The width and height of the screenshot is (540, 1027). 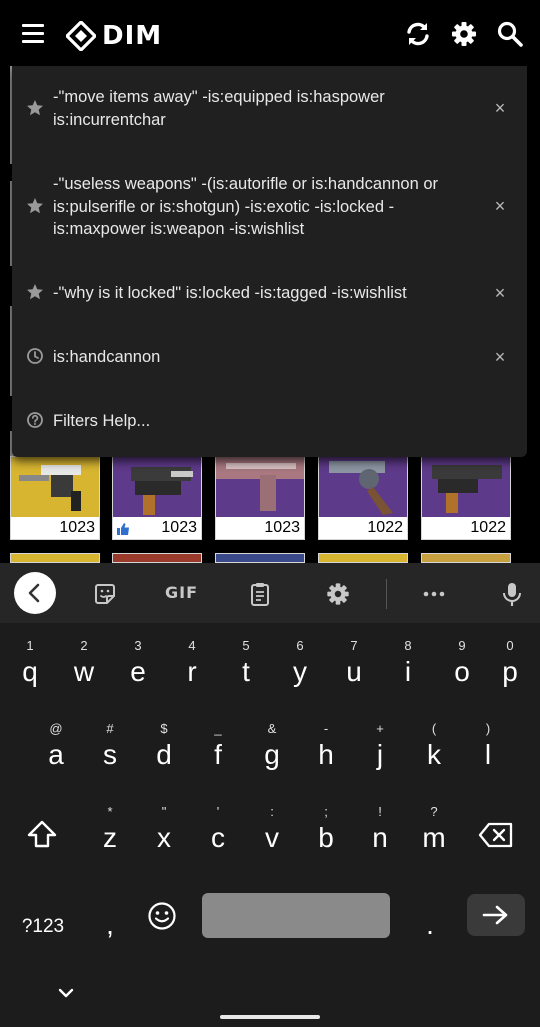 I want to click on clipboard-icon, so click(x=260, y=594).